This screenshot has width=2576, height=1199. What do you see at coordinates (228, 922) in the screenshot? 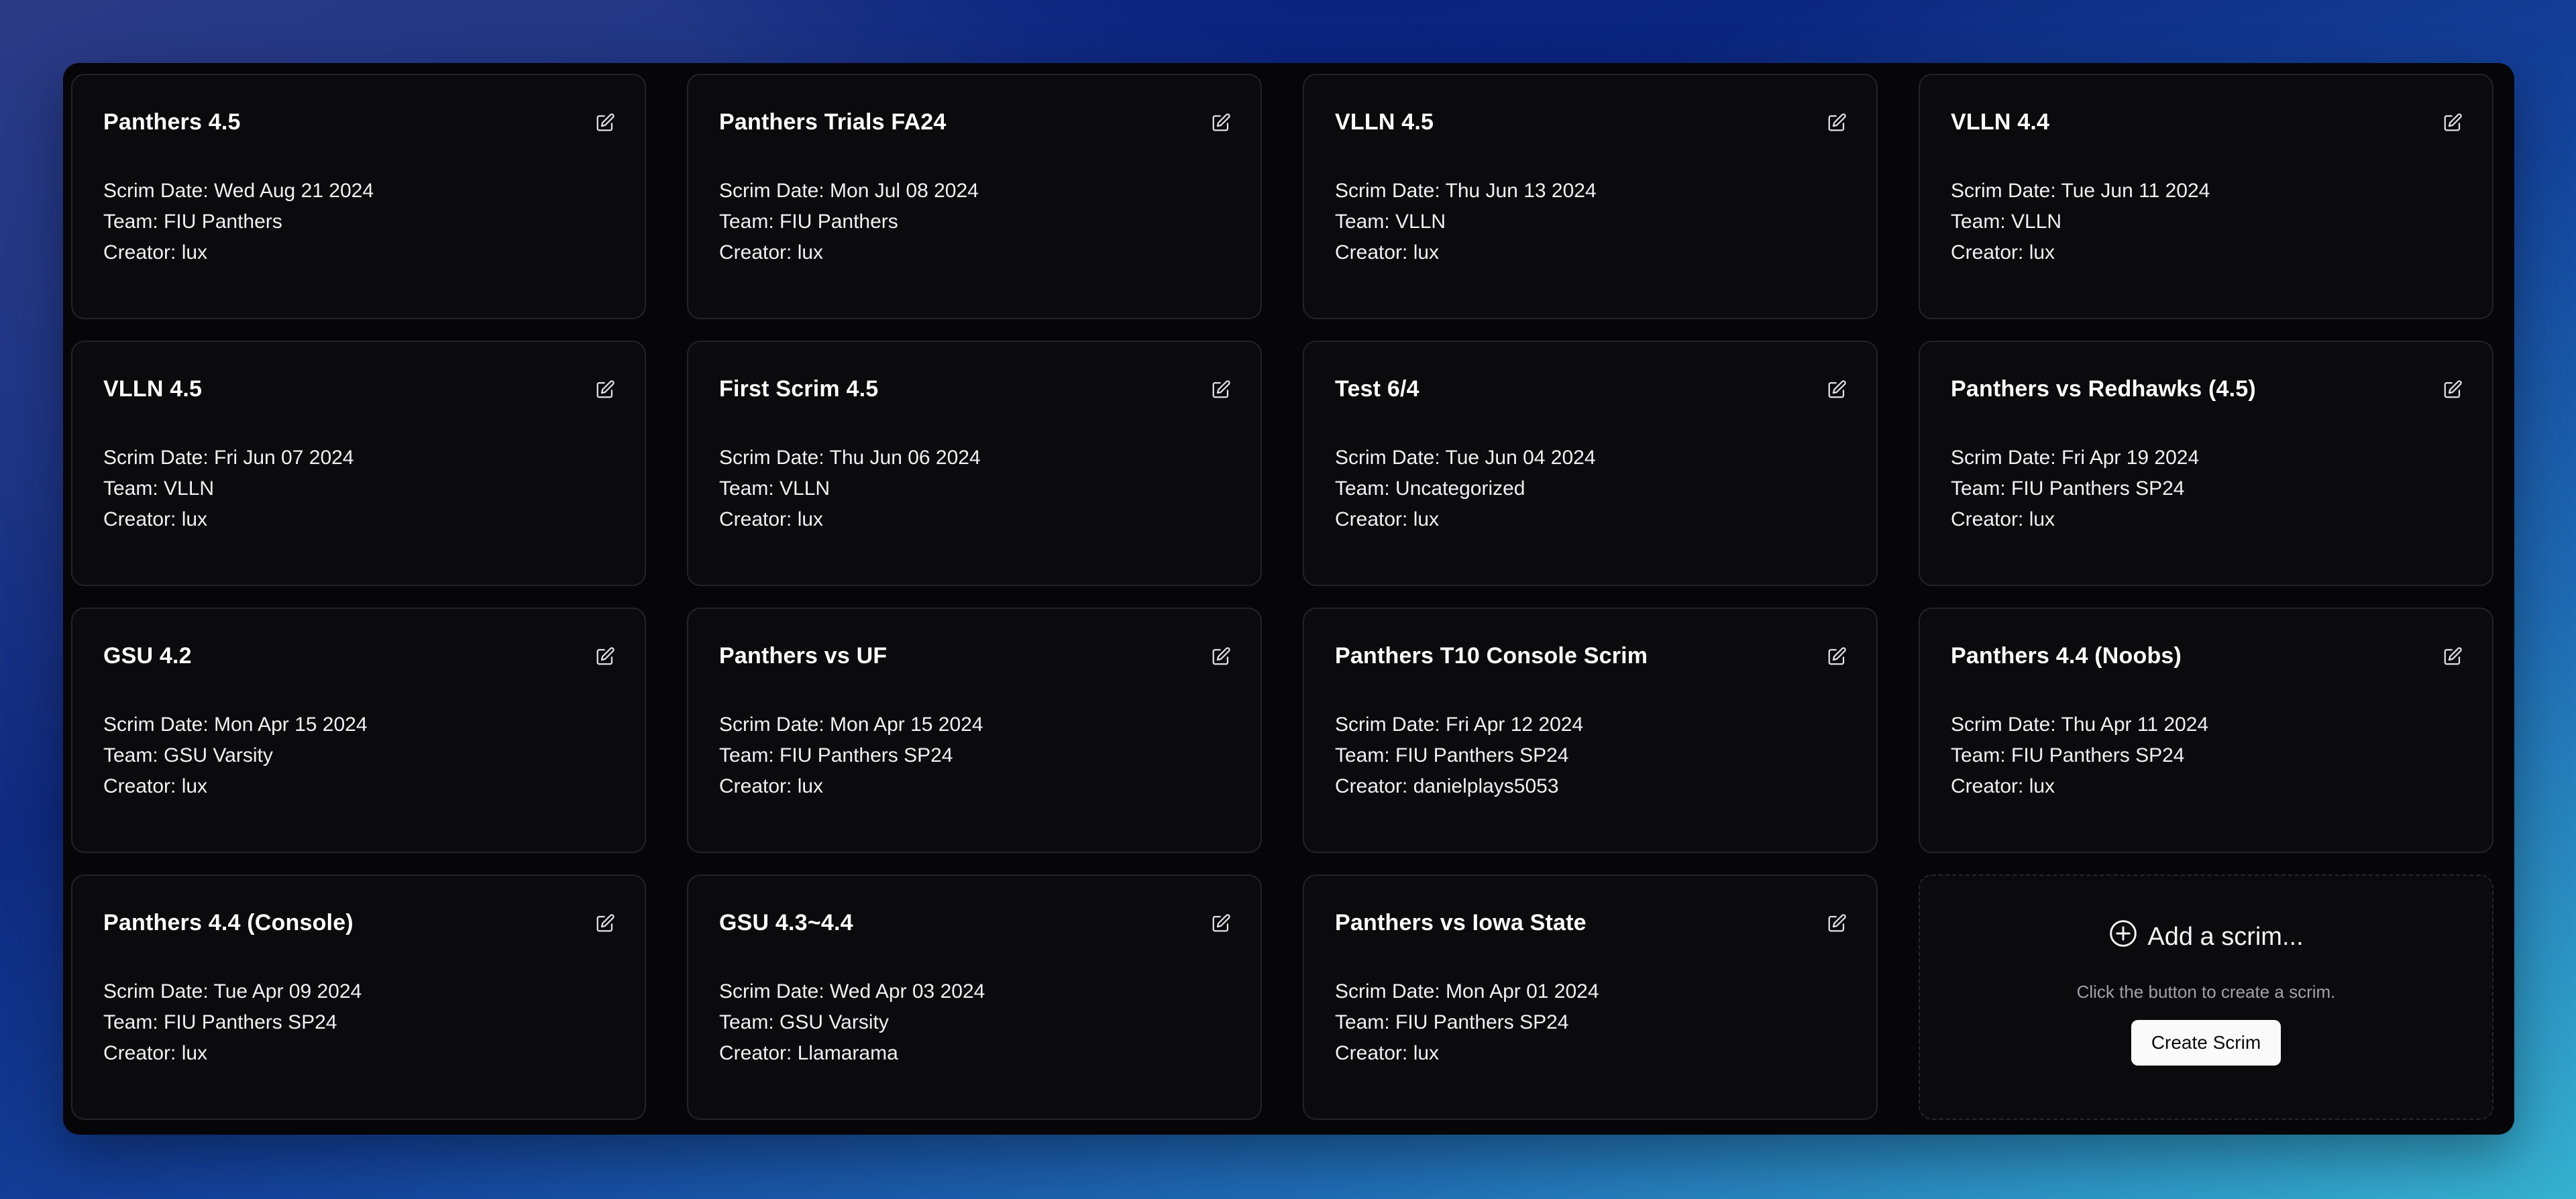
I see `scrim-title: Panthers 4.4 (Console)` at bounding box center [228, 922].